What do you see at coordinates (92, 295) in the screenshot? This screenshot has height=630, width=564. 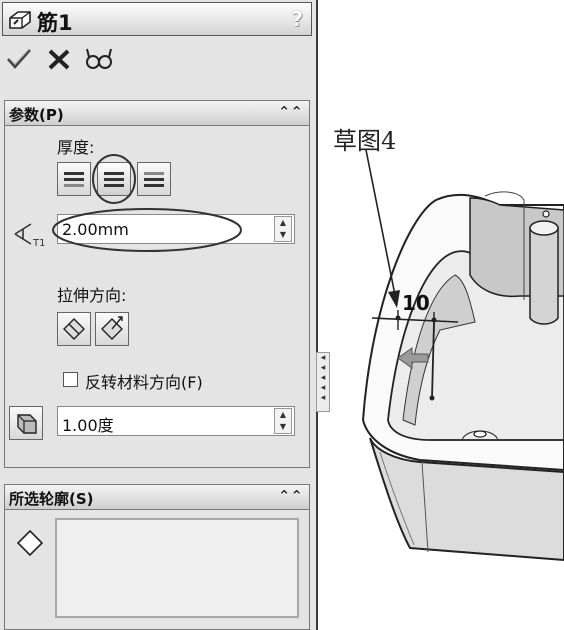 I see `extrude-direction-label: 拉伸方向:` at bounding box center [92, 295].